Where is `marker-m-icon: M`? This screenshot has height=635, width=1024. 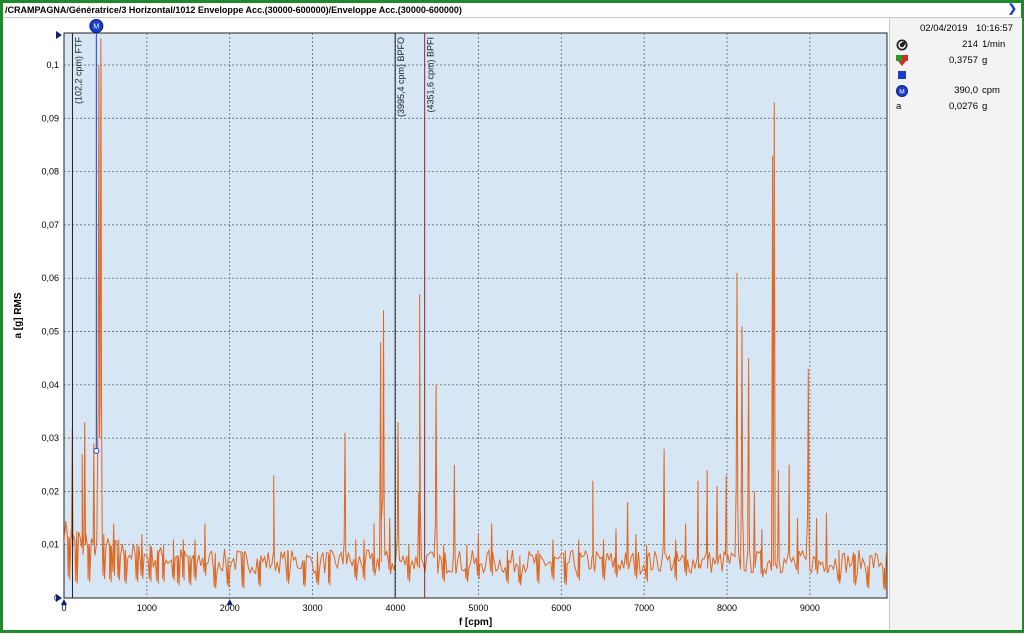
marker-m-icon: M is located at coordinates (902, 91).